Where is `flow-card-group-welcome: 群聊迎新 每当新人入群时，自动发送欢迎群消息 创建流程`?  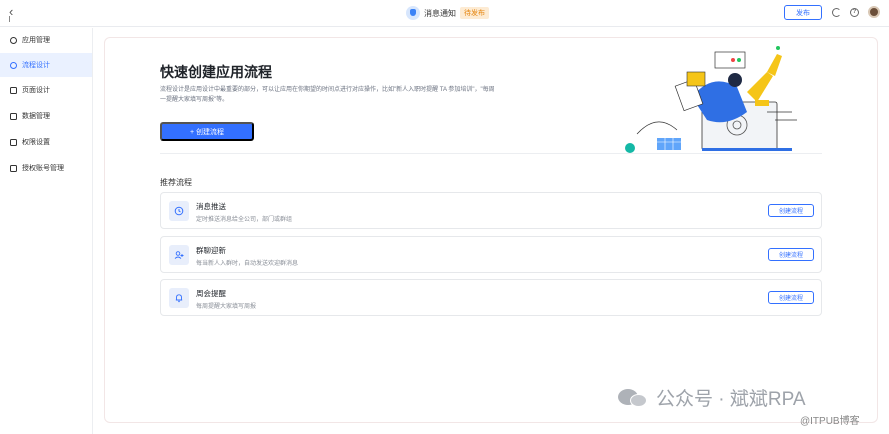
flow-card-group-welcome: 群聊迎新 每当新人入群时，自动发送欢迎群消息 创建流程 is located at coordinates (491, 254).